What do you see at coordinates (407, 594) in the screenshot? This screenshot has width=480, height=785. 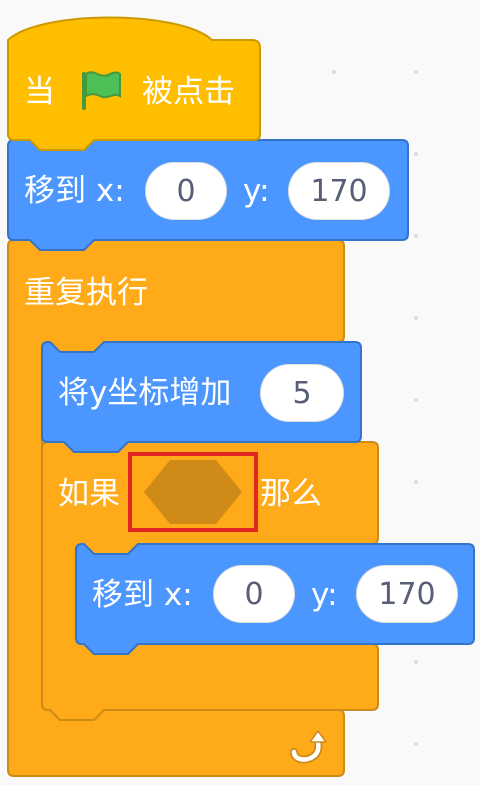 I see `goto2-y-input: 170` at bounding box center [407, 594].